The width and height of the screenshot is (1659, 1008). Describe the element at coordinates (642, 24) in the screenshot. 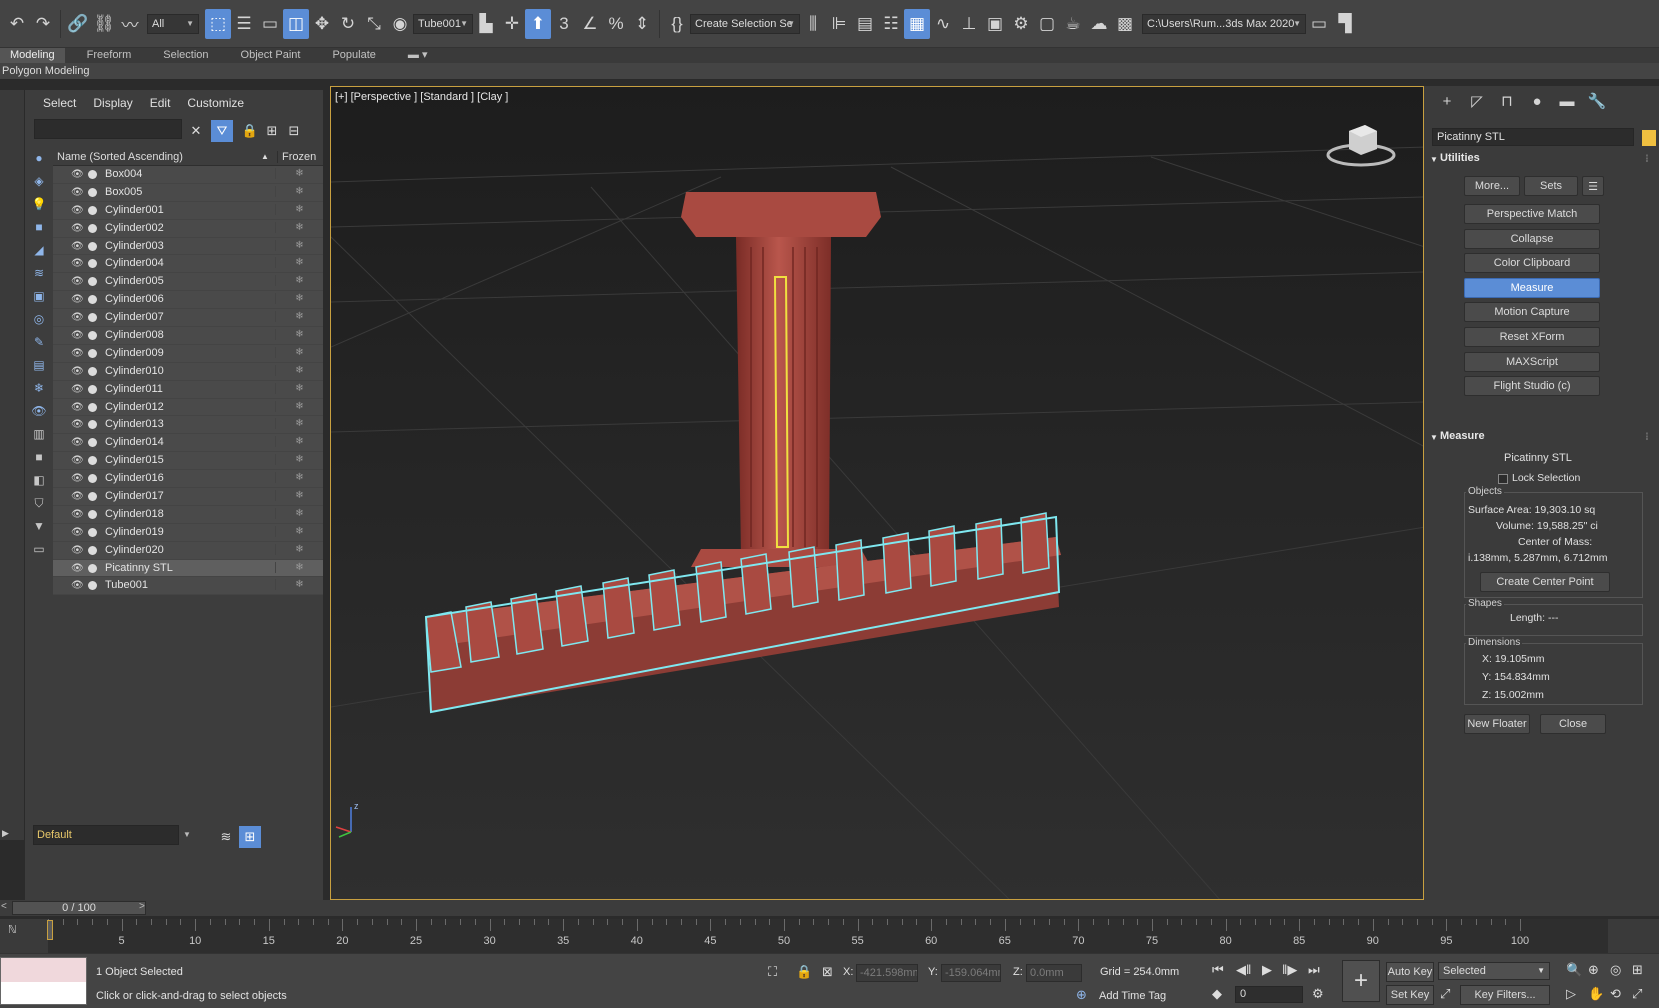

I see `spinner-snap-icon: ⇕` at that location.